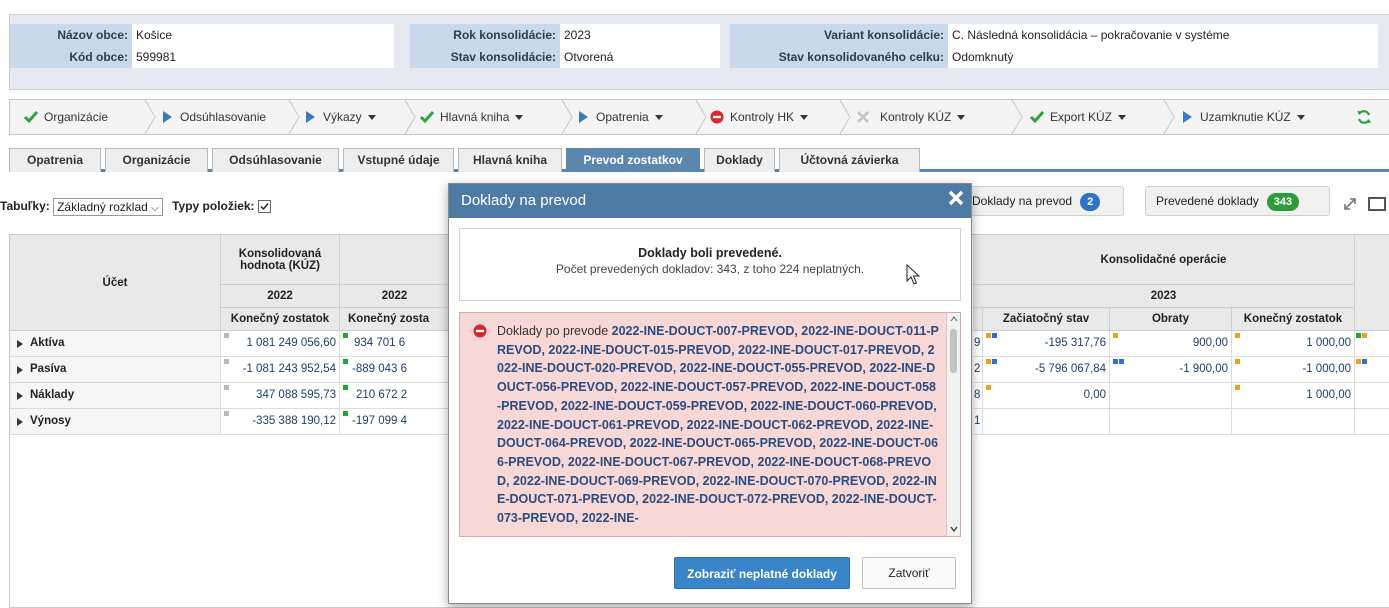 This screenshot has height=608, width=1389. What do you see at coordinates (25, 206) in the screenshot?
I see `tables-label: Tabuľky:` at bounding box center [25, 206].